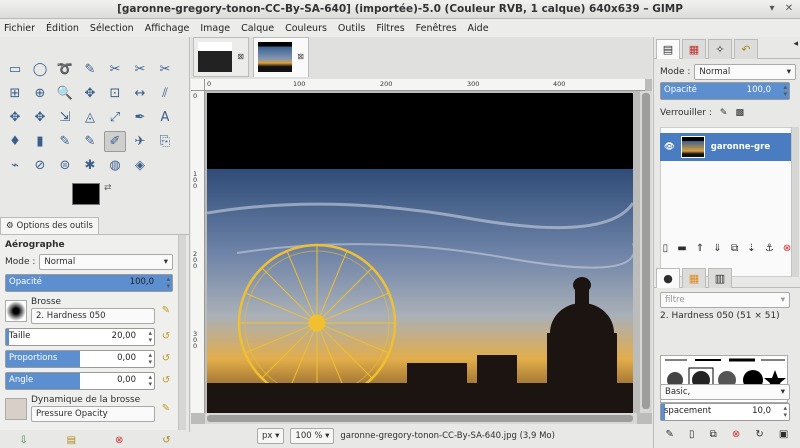 This screenshot has width=800, height=448. Describe the element at coordinates (694, 49) in the screenshot. I see `tab-channels: ▦` at that location.